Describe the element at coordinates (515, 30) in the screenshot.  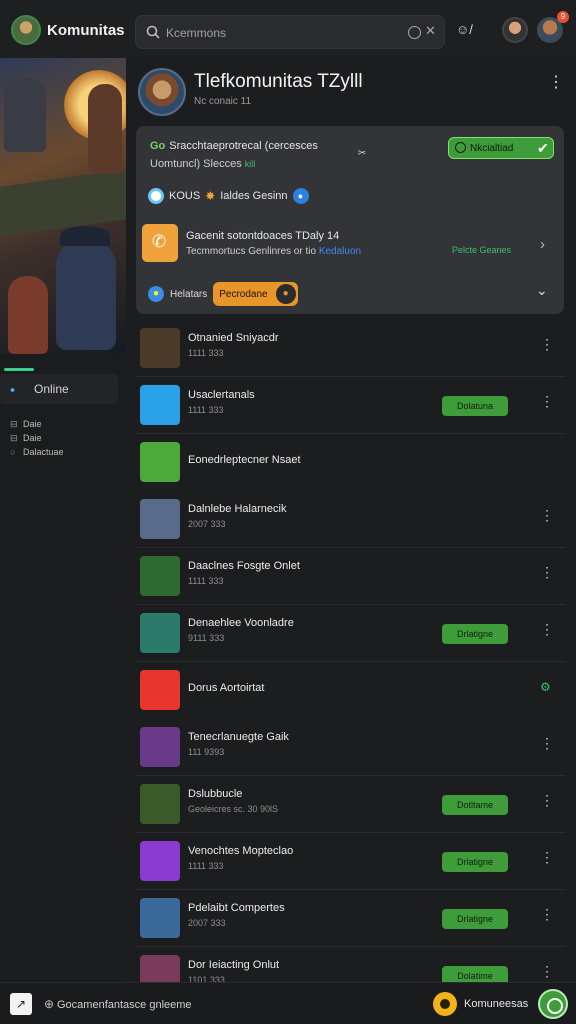
I see `user-avatar` at that location.